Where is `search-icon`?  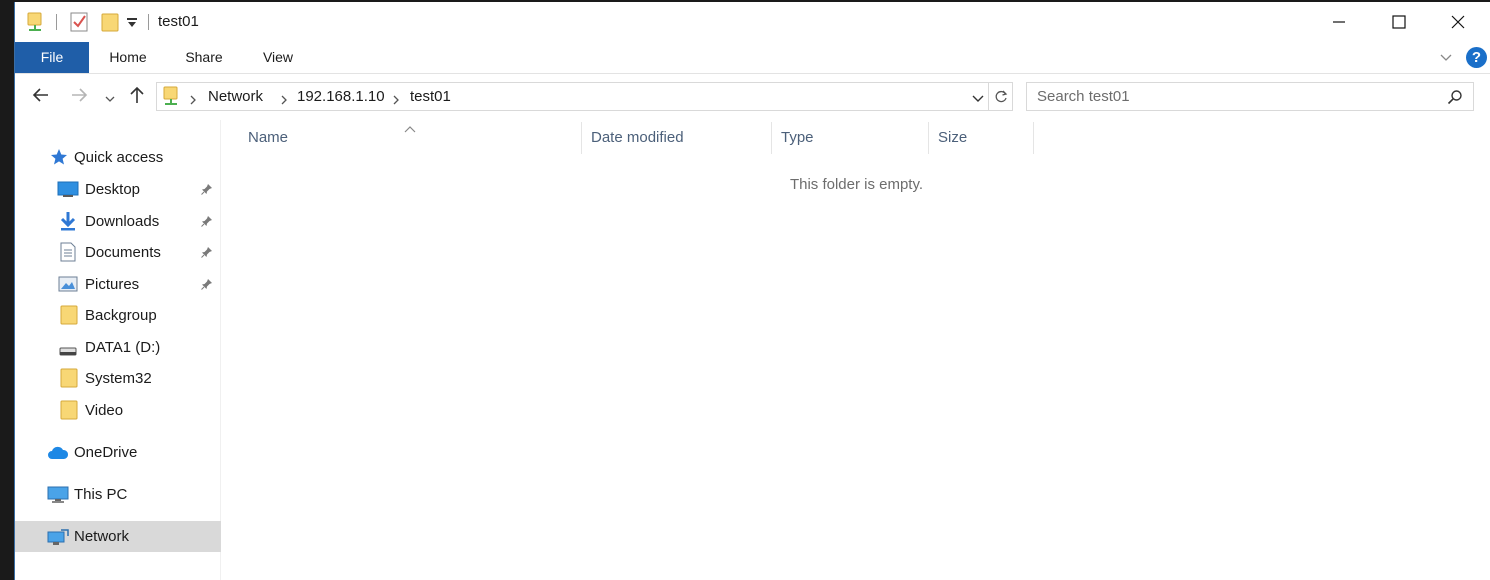
search-icon is located at coordinates (1455, 98).